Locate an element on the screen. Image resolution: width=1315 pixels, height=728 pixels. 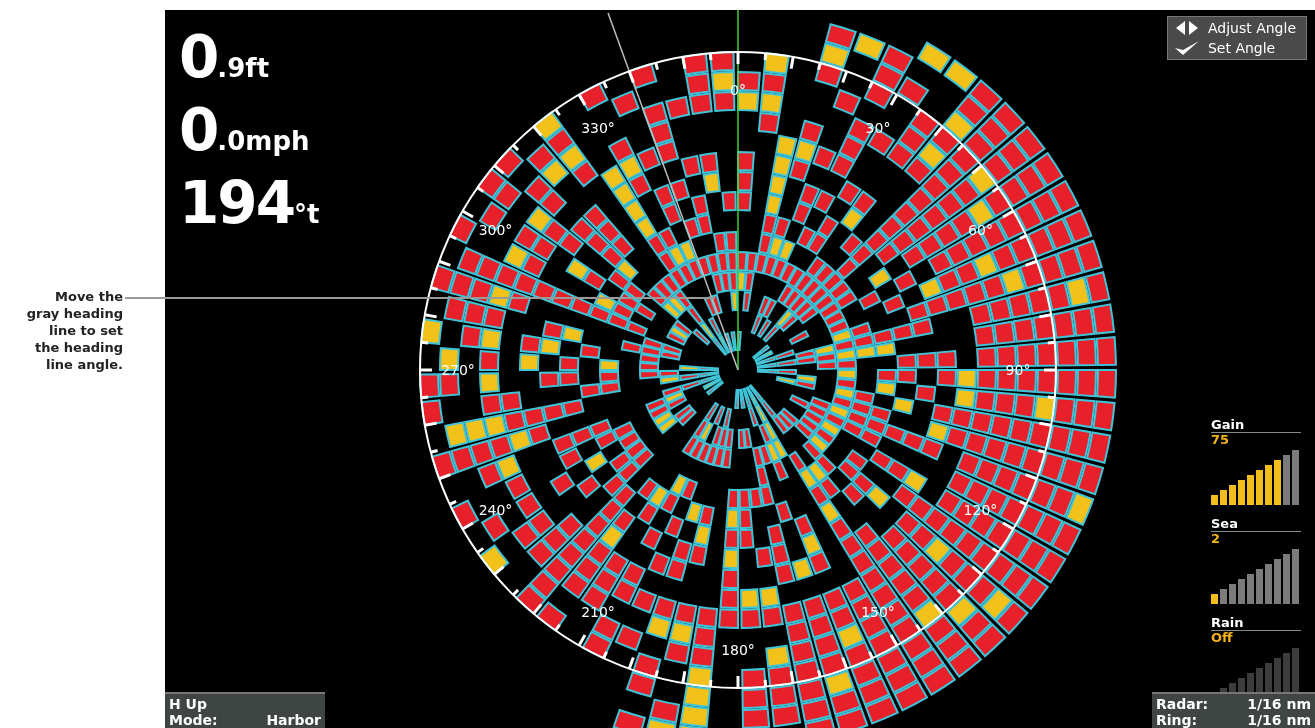
bearing-label: 0° is located at coordinates (738, 90).